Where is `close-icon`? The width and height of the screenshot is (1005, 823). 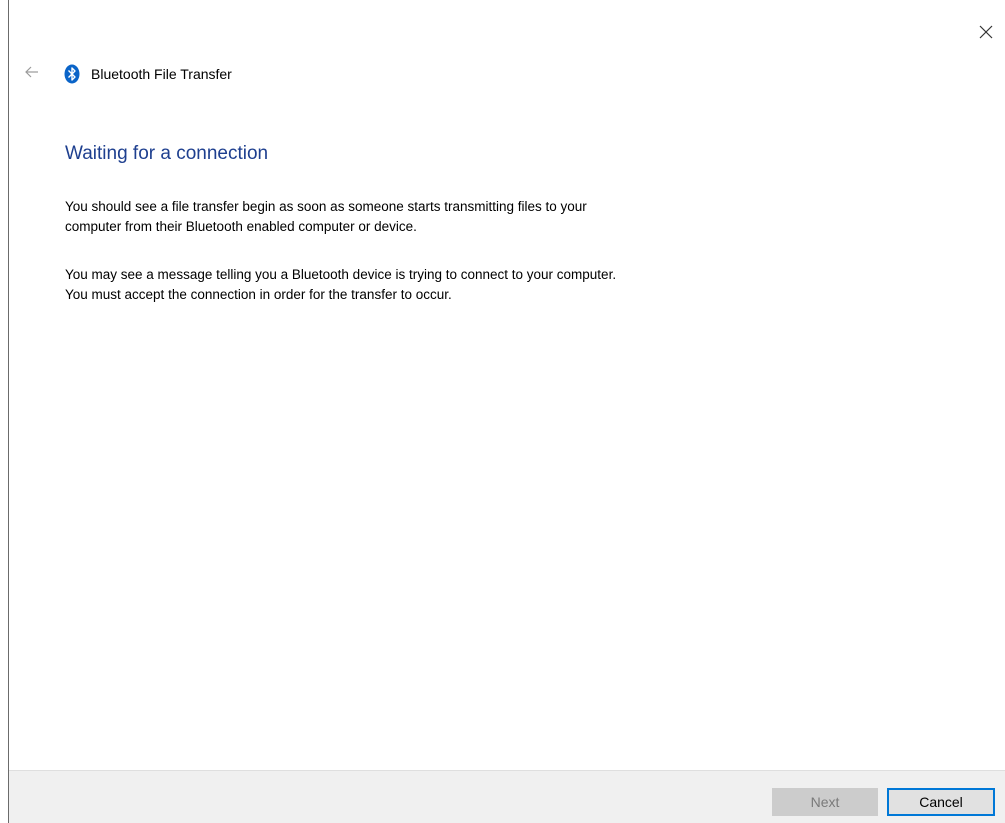 close-icon is located at coordinates (986, 32).